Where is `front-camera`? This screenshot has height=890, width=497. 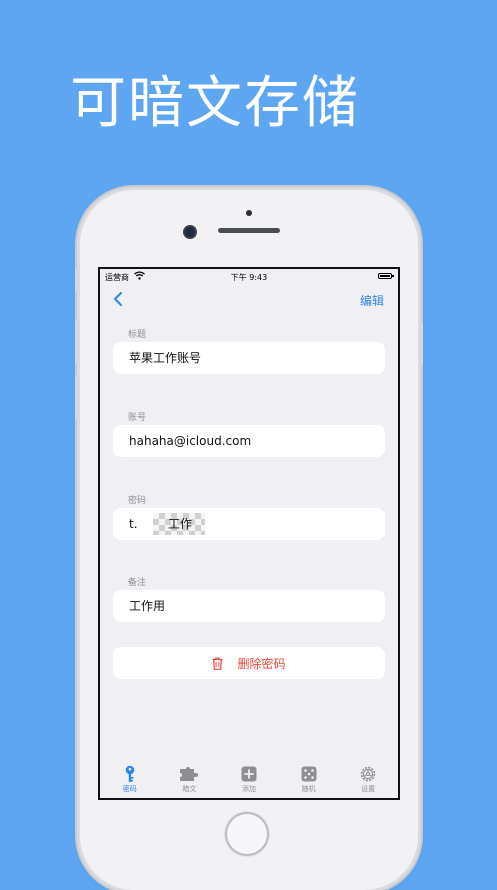
front-camera is located at coordinates (190, 232).